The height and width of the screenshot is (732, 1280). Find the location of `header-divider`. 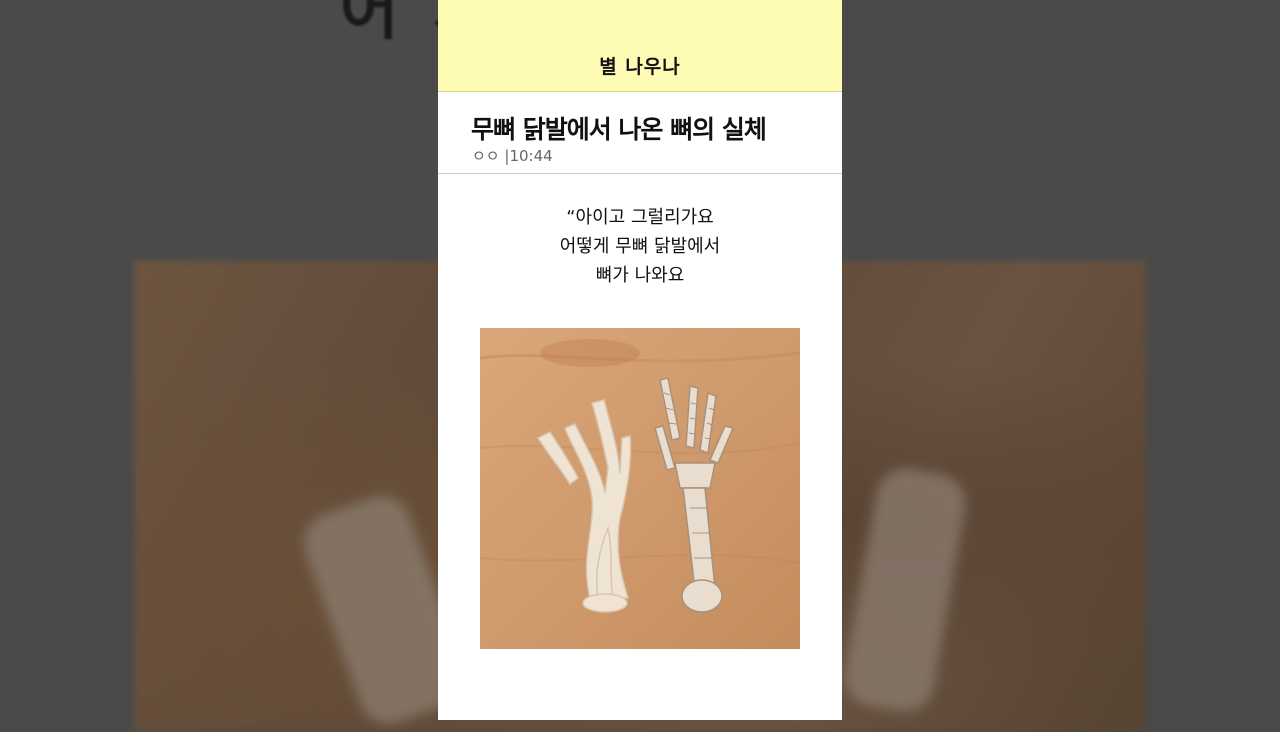

header-divider is located at coordinates (640, 173).